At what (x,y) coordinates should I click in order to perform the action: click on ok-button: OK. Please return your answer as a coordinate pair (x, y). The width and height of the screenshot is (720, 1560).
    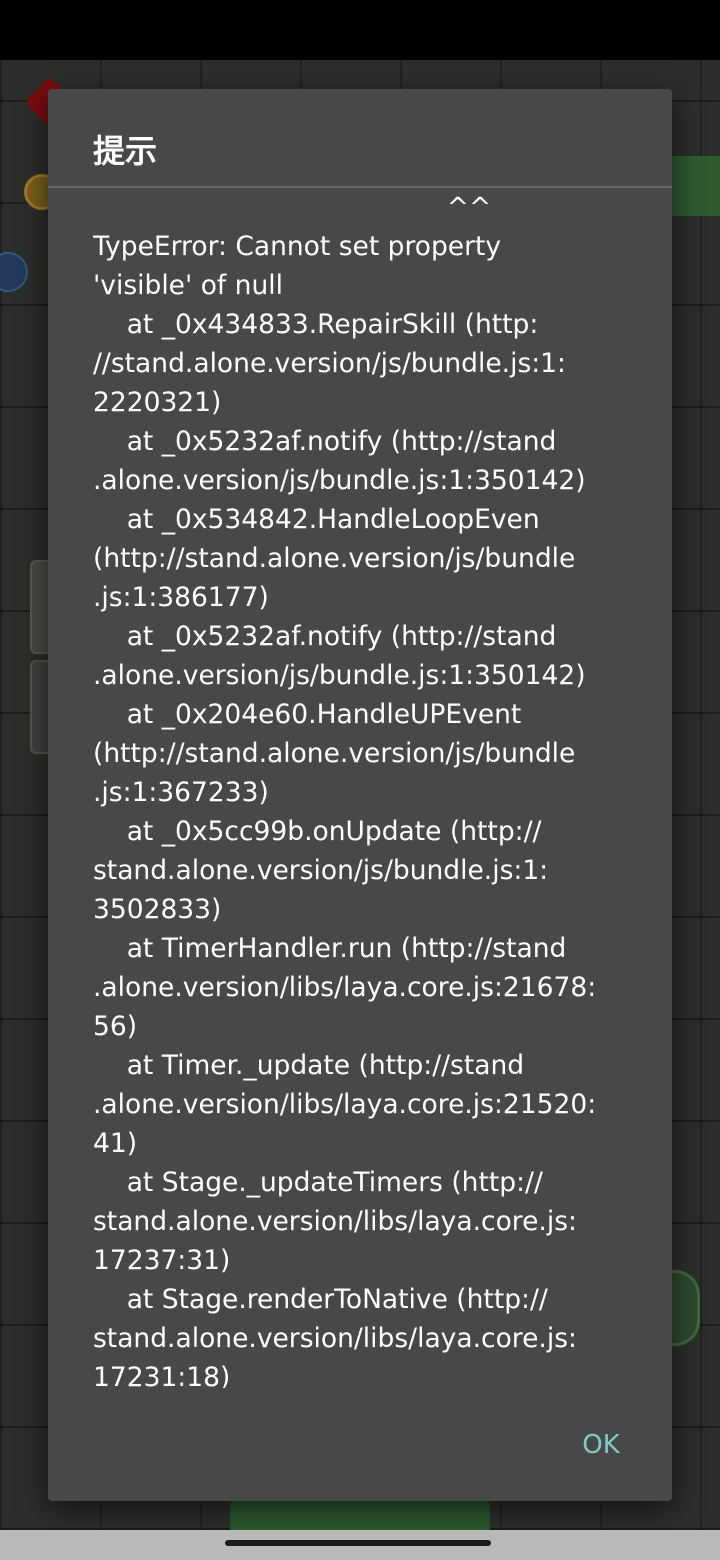
    Looking at the image, I should click on (601, 1445).